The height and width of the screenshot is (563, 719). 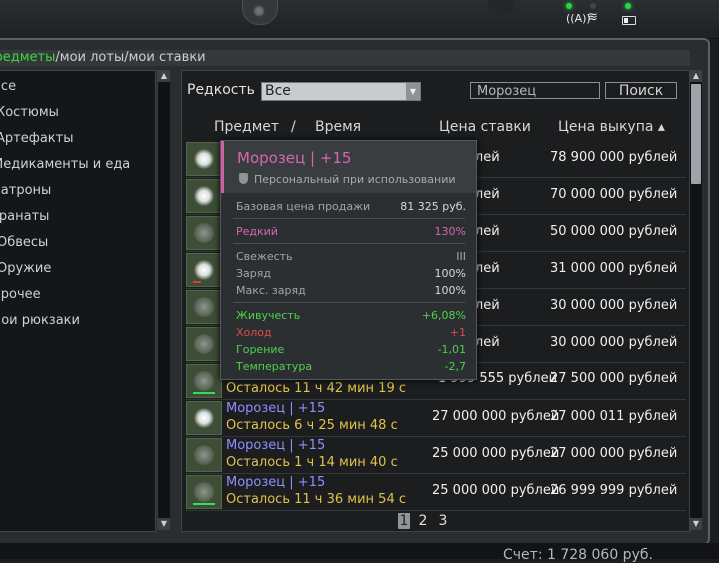 I want to click on lots-scrollbar: ▲ ▼, so click(x=695, y=300).